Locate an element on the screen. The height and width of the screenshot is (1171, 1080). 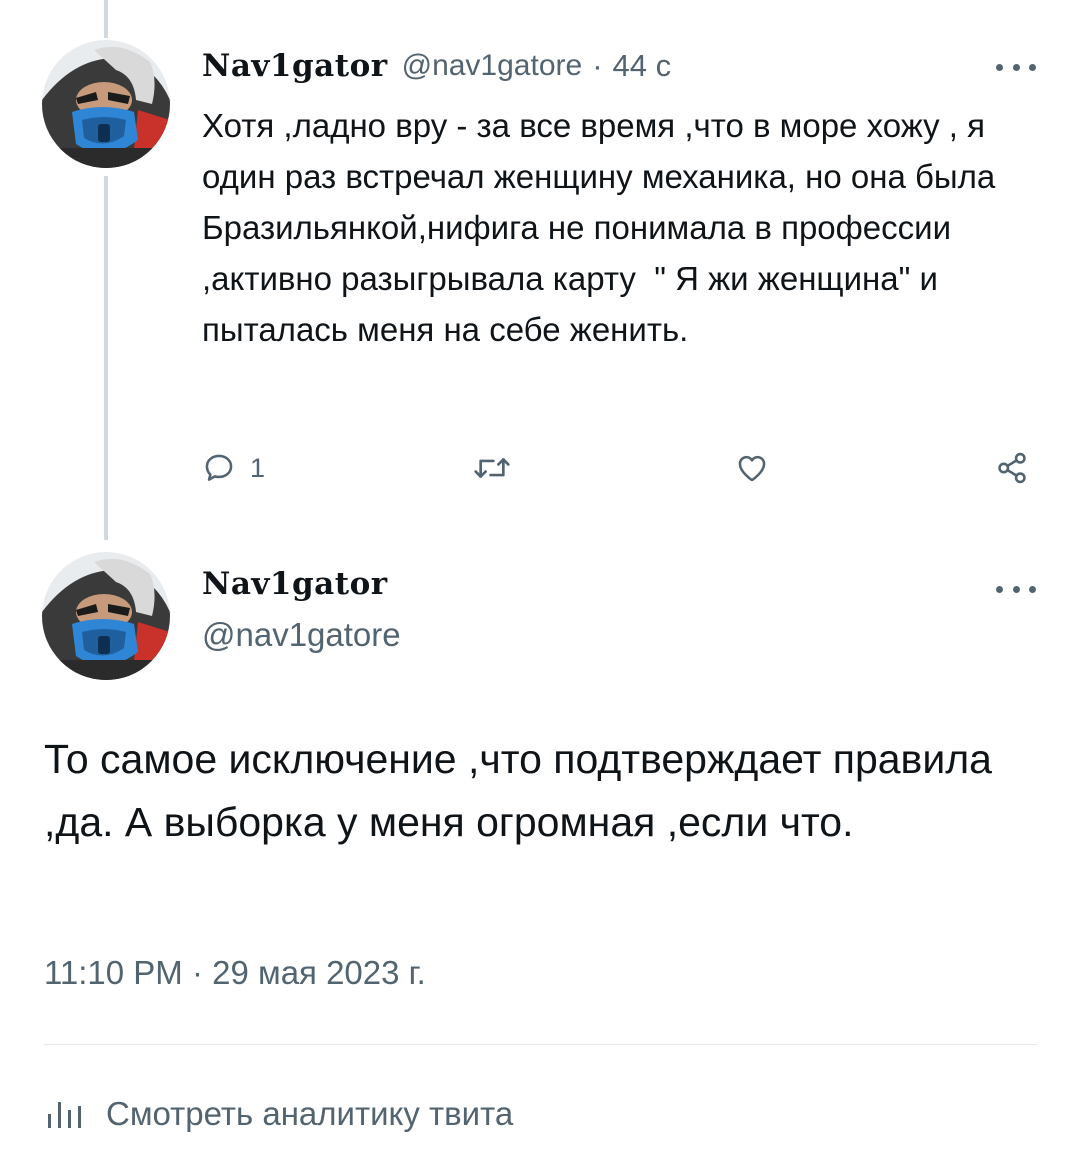
retweet-button is located at coordinates (492, 468).